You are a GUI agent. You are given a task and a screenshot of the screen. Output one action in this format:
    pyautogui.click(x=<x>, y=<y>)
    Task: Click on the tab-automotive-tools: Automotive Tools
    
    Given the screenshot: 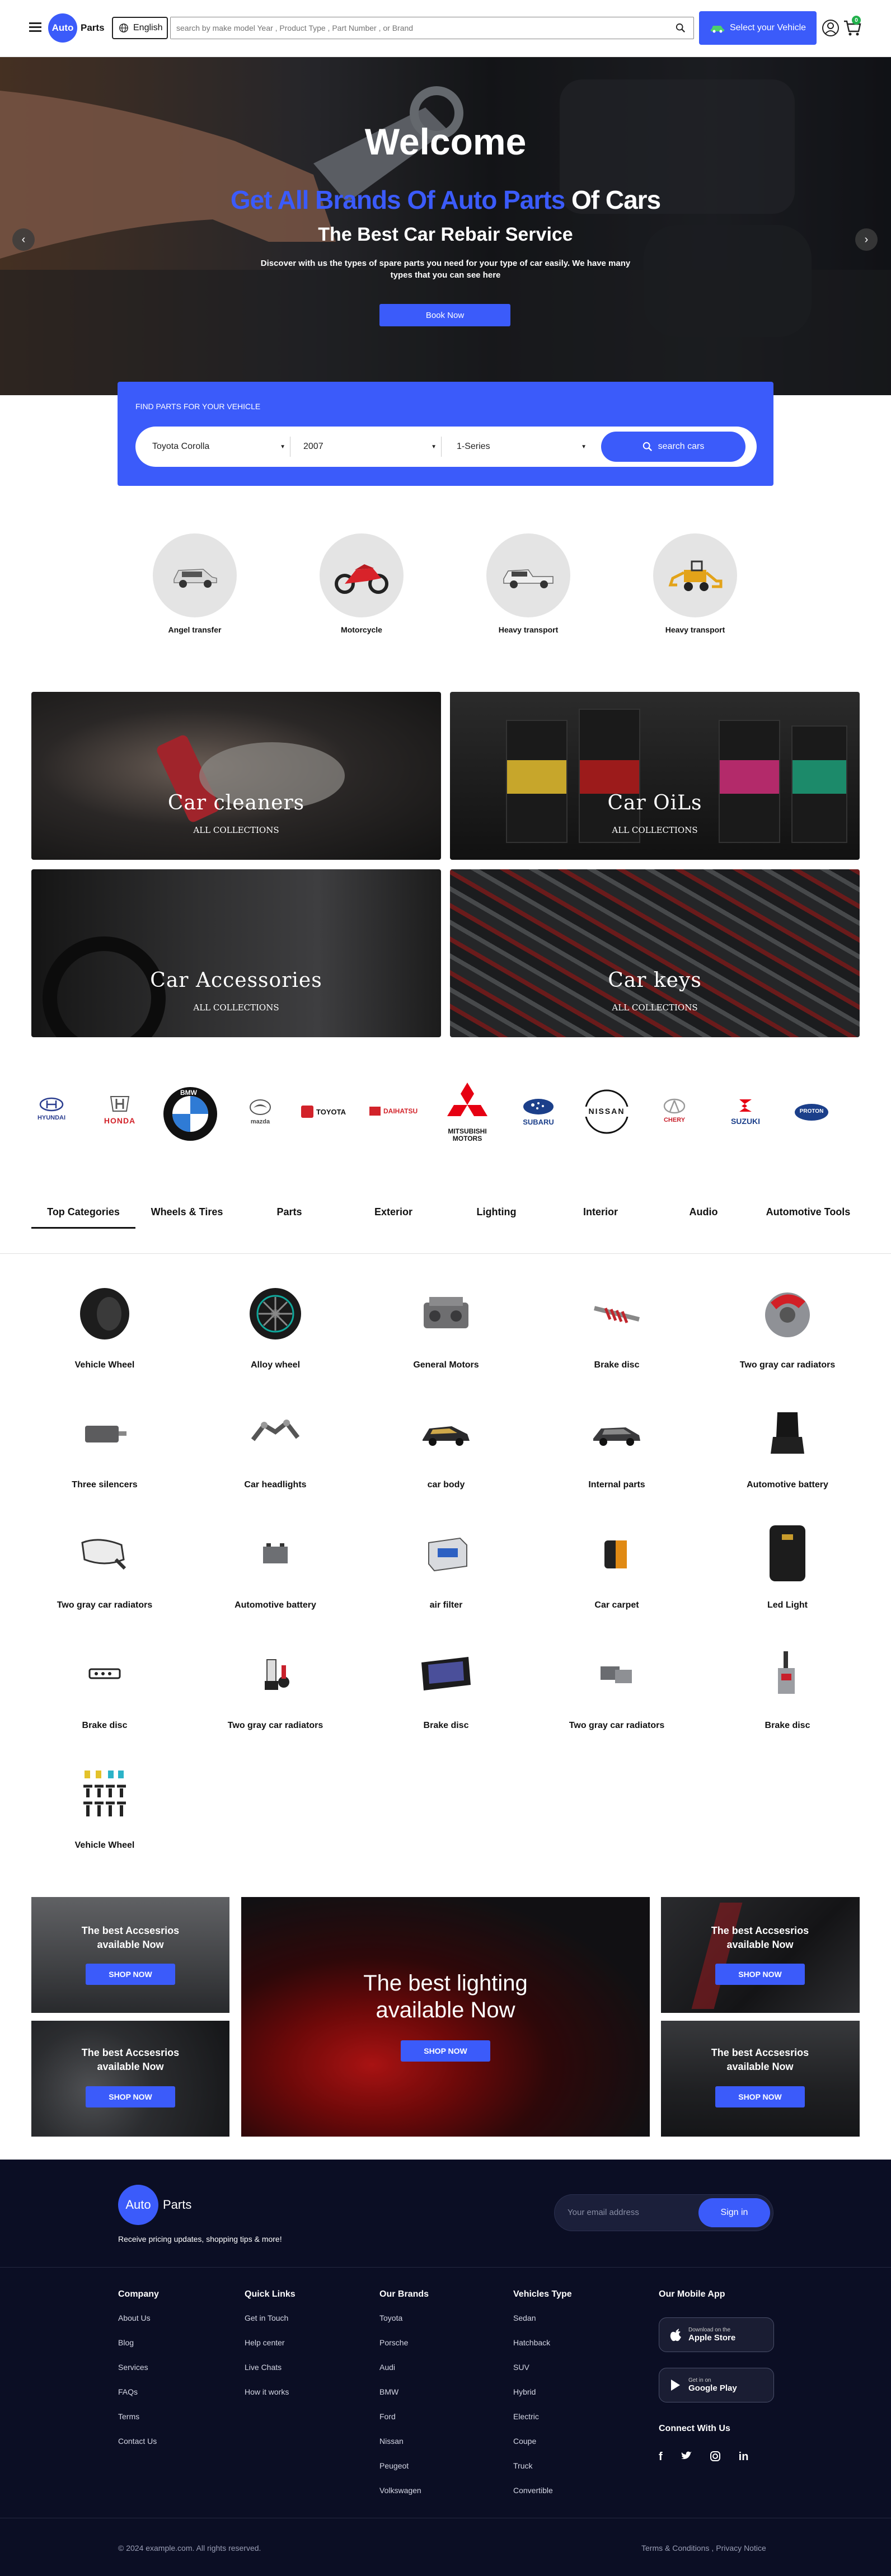 What is the action you would take?
    pyautogui.click(x=809, y=1212)
    